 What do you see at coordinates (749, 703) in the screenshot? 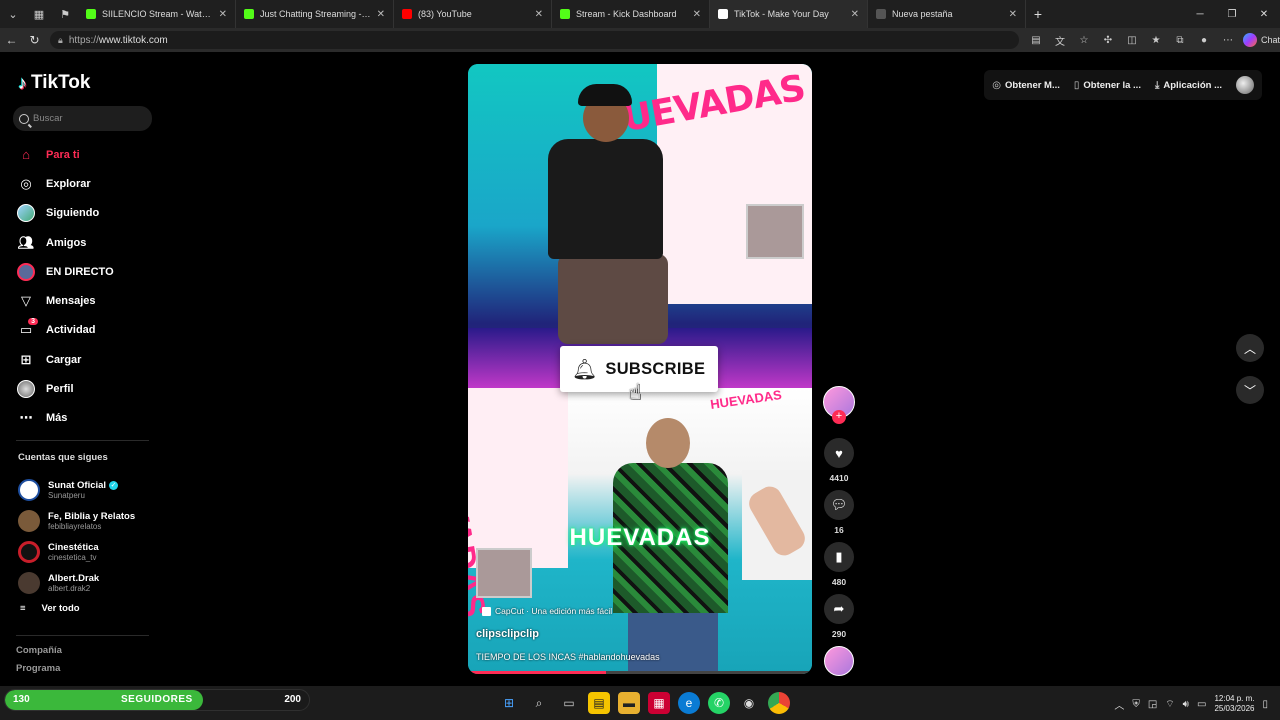
I see `obs-icon: ◉` at bounding box center [749, 703].